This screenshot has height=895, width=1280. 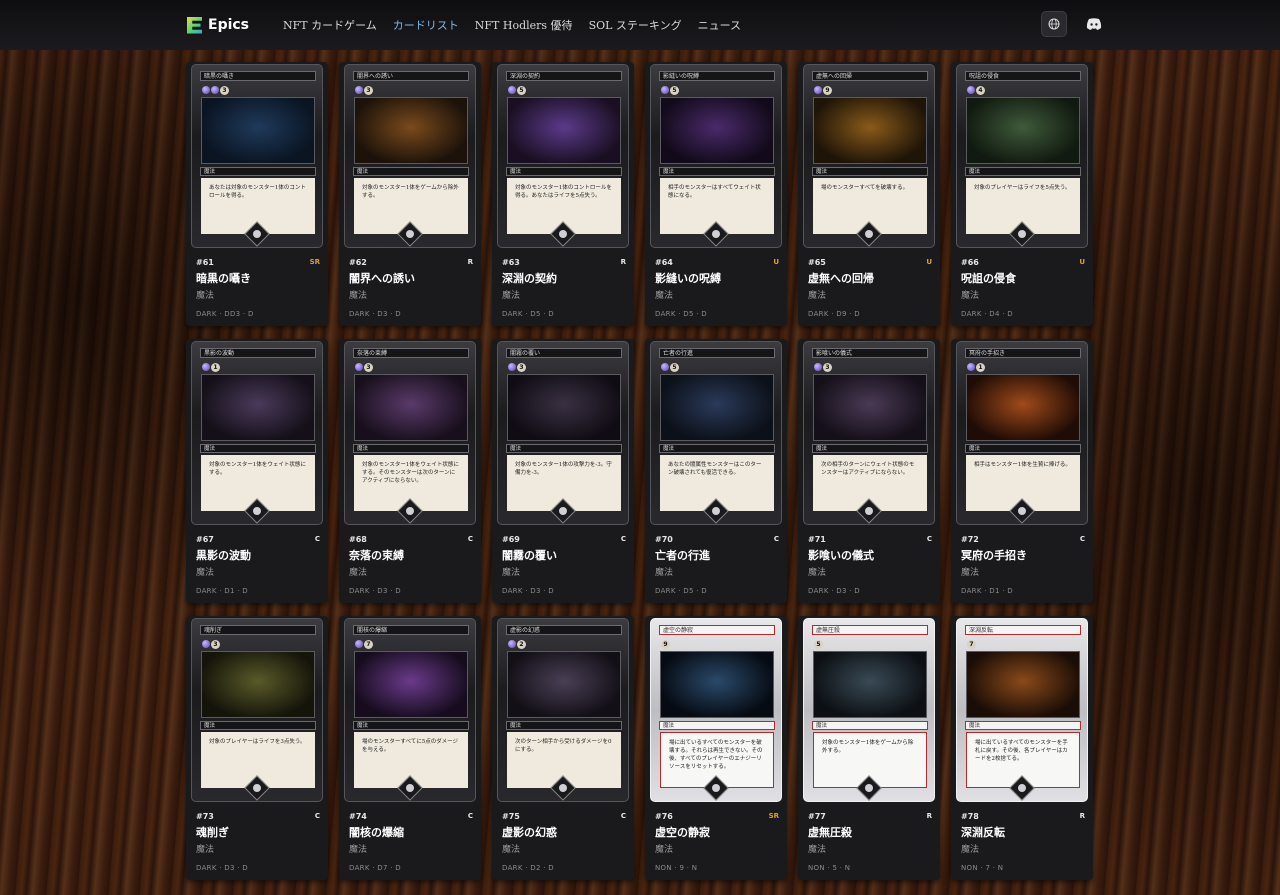 I want to click on card-number: #73, so click(x=205, y=816).